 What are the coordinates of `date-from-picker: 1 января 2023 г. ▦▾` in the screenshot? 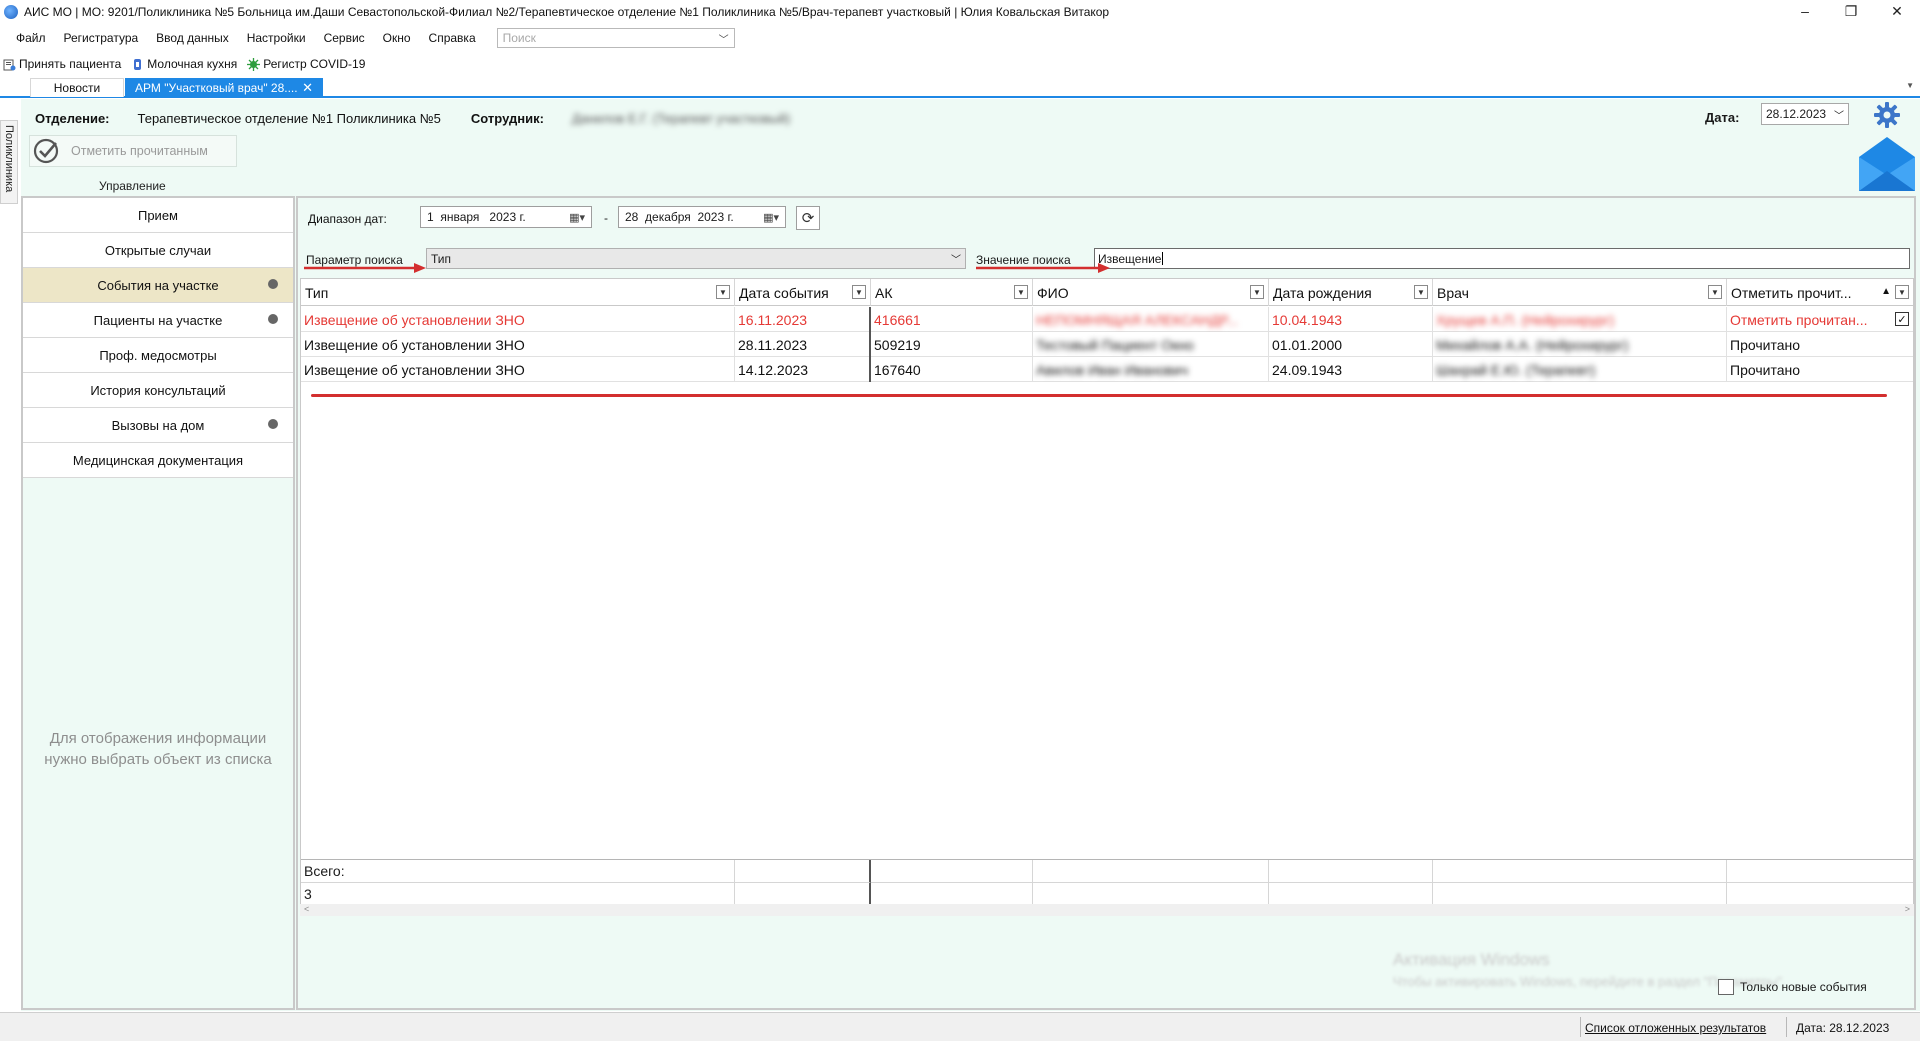 It's located at (506, 217).